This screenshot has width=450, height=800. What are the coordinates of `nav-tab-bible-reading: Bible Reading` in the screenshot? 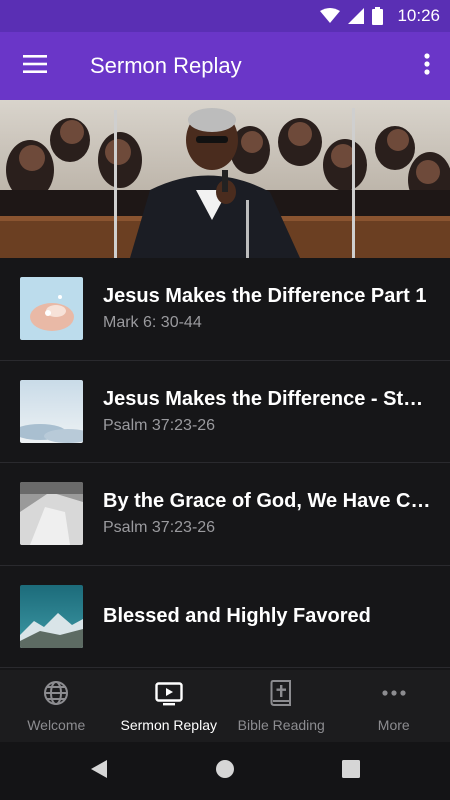 It's located at (281, 706).